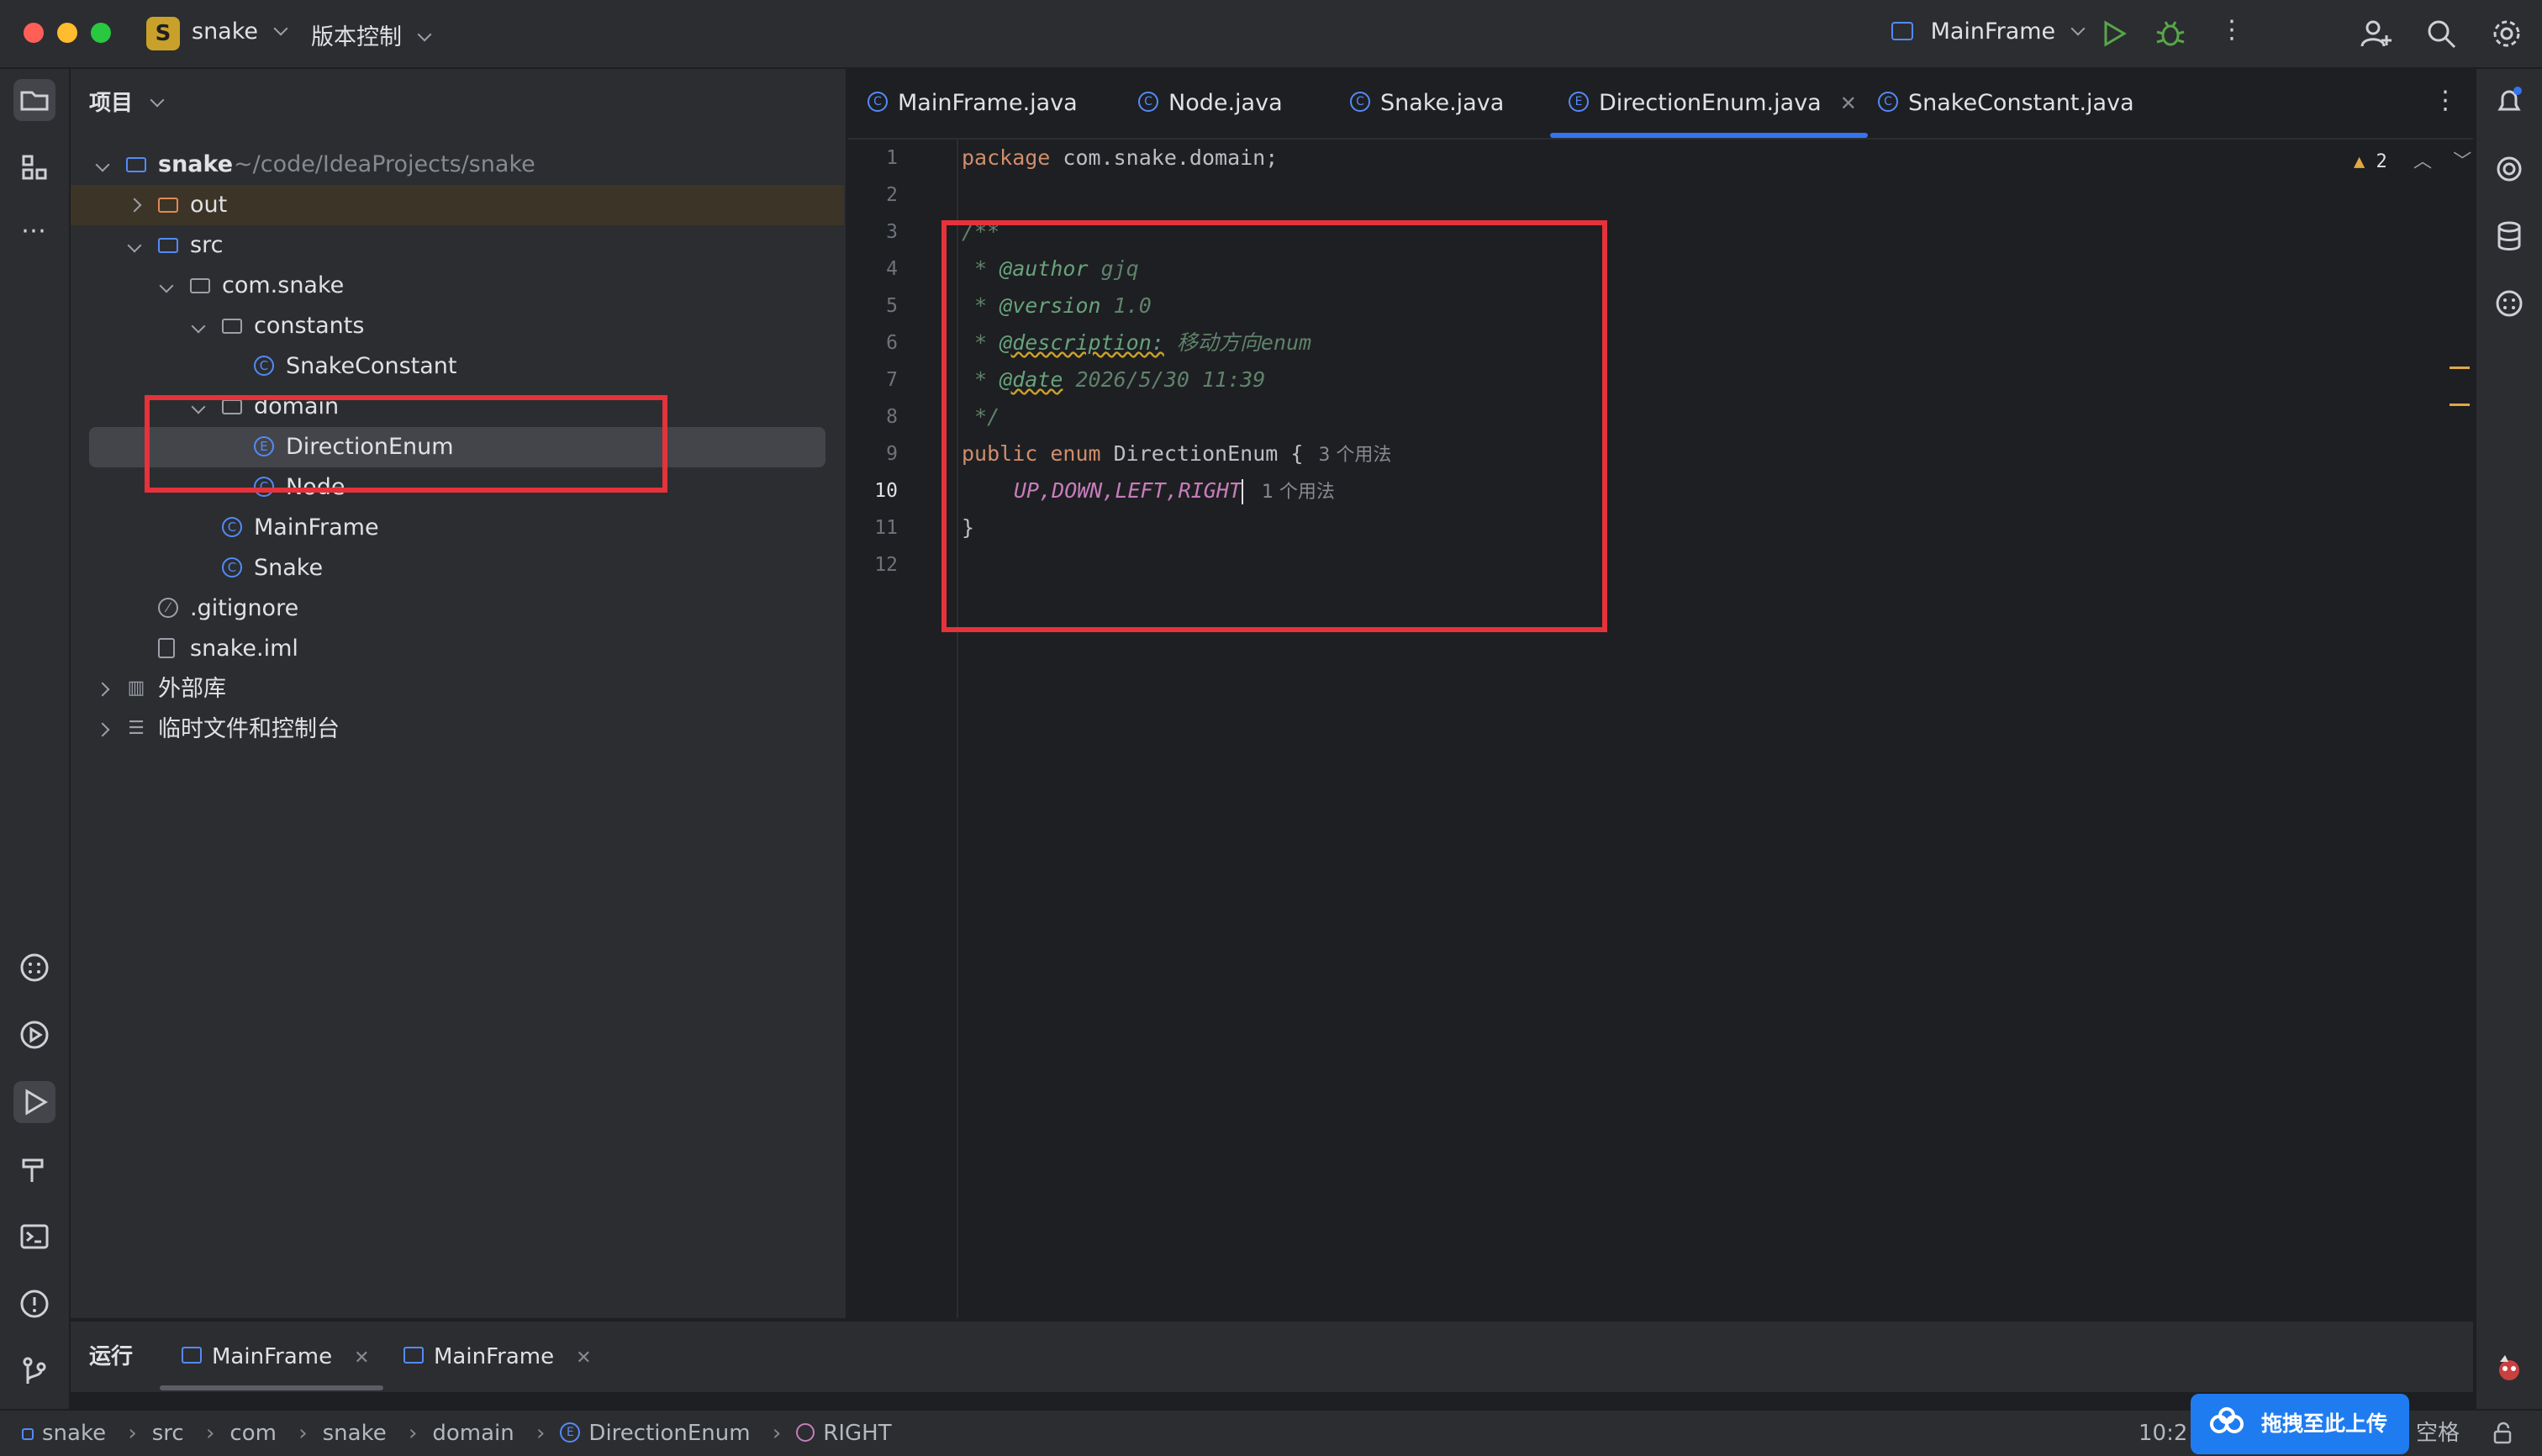 The width and height of the screenshot is (2542, 1456). I want to click on zoom-window-button, so click(101, 33).